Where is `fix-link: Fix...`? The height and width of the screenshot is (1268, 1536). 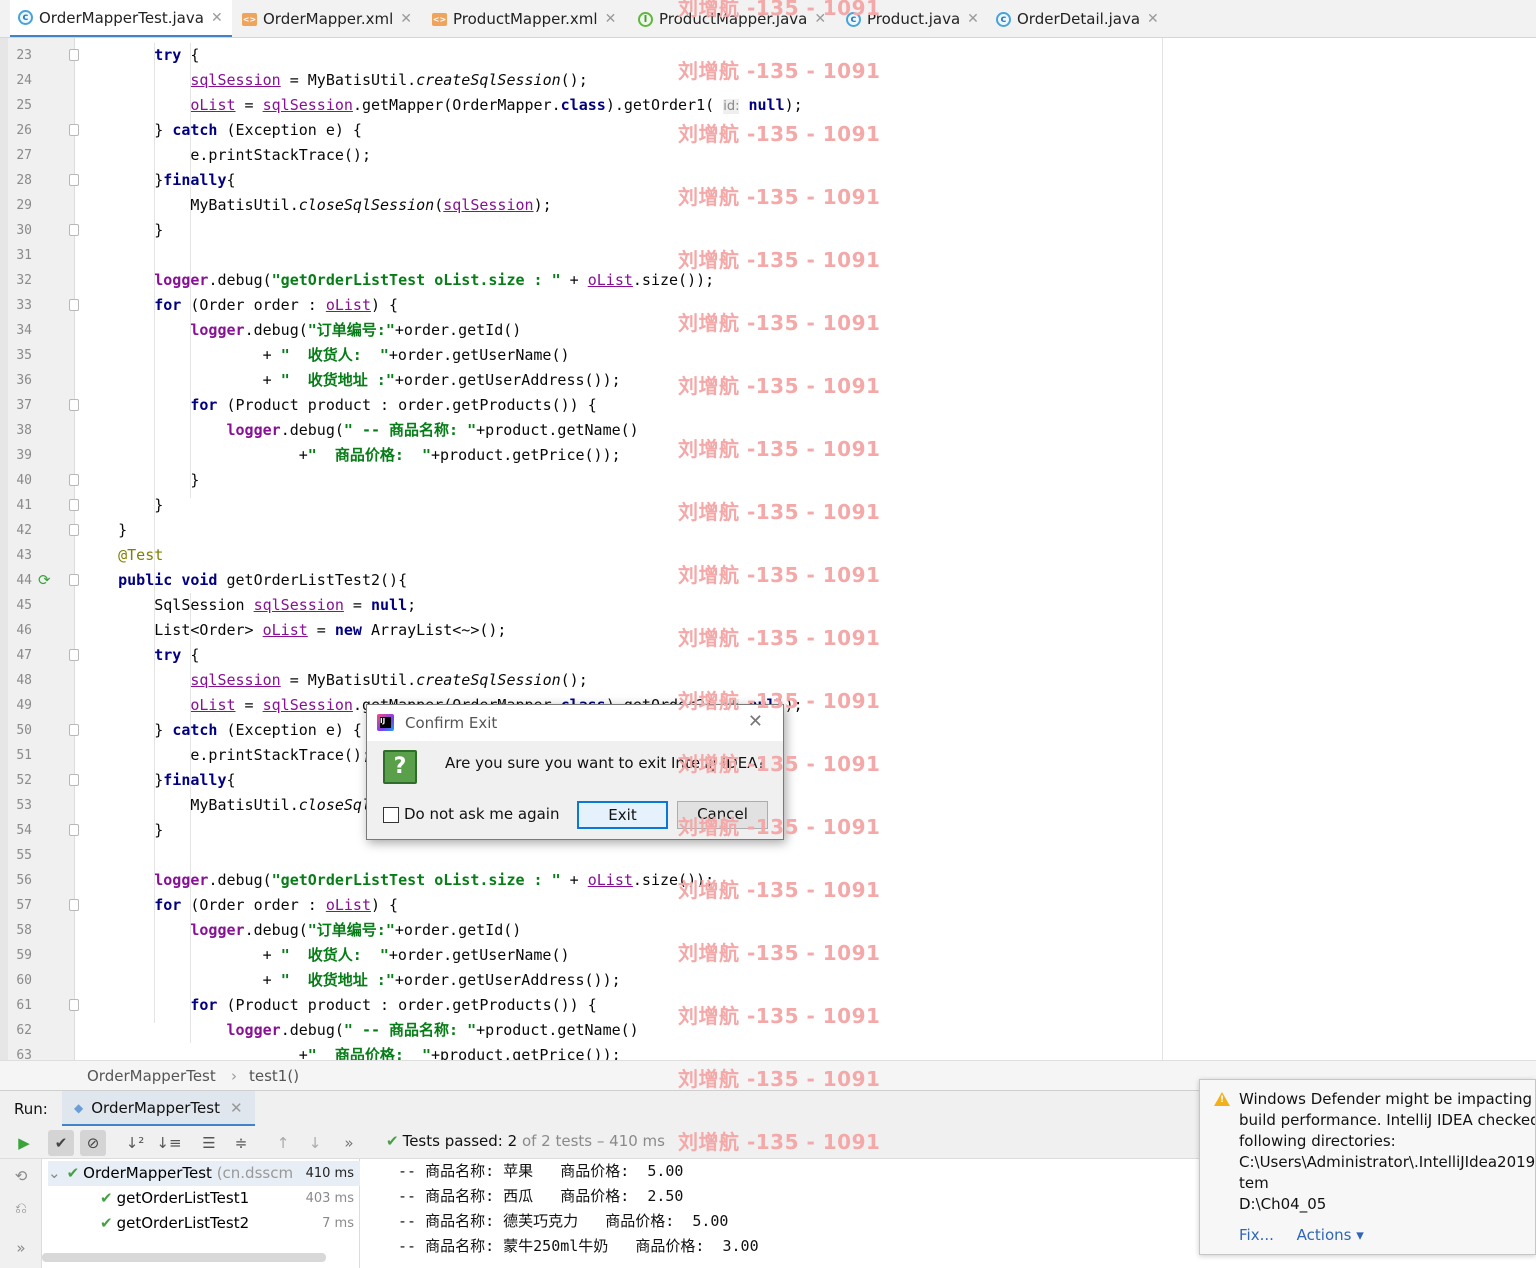
fix-link: Fix... is located at coordinates (1256, 1235).